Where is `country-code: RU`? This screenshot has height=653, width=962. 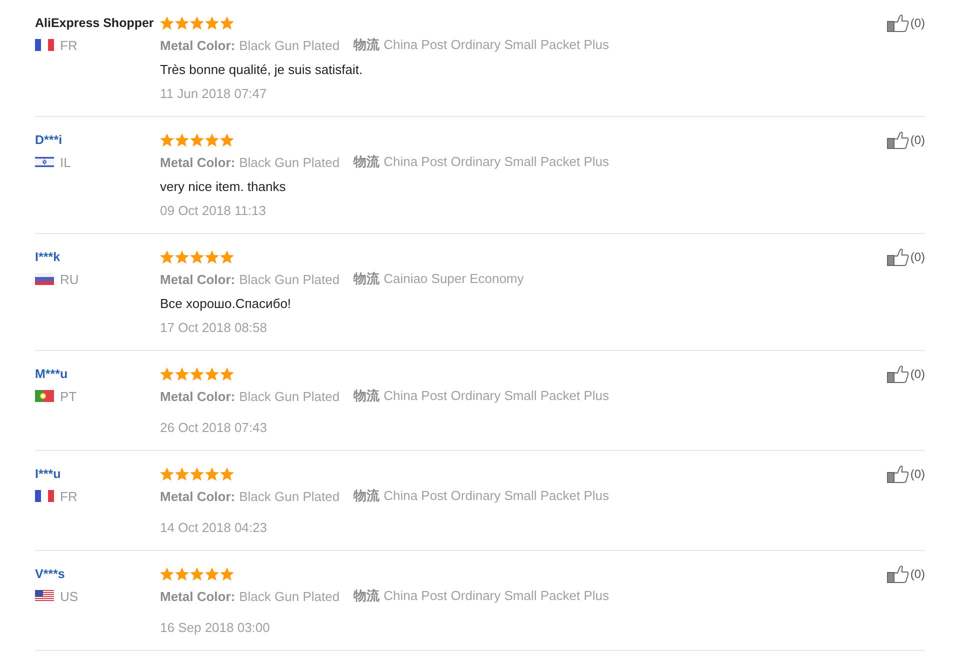 country-code: RU is located at coordinates (69, 279).